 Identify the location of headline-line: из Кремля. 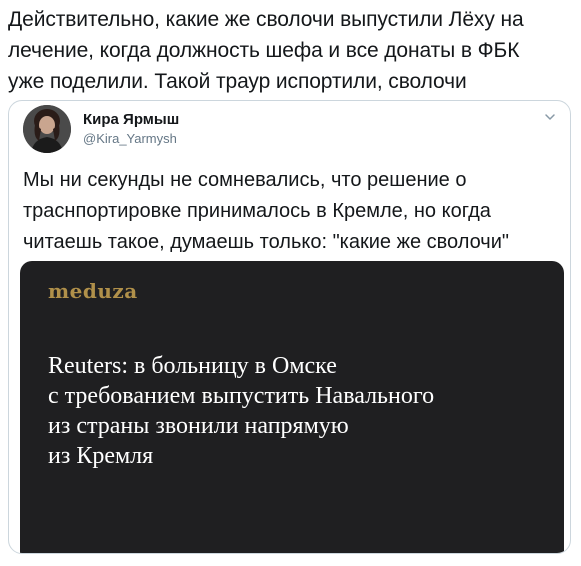
(101, 456).